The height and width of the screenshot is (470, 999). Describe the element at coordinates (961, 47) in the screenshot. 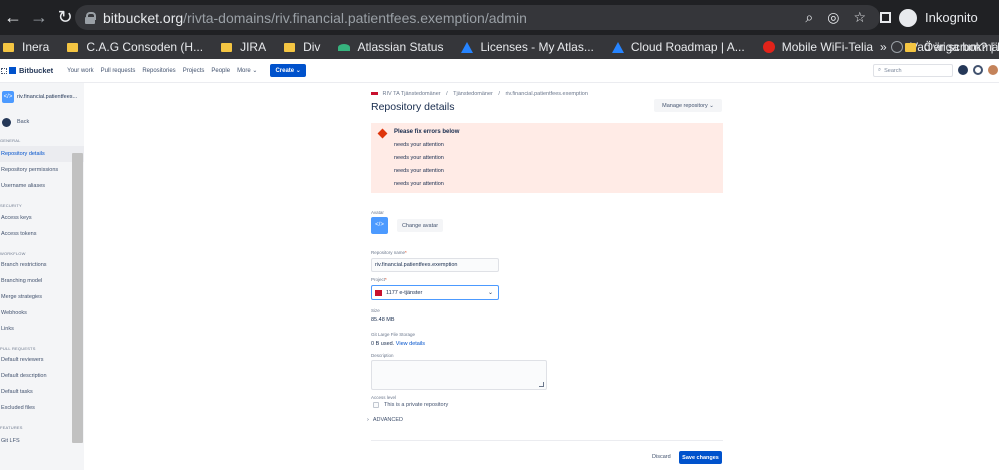

I see `other-bookmarks: Övriga bokmärken` at that location.